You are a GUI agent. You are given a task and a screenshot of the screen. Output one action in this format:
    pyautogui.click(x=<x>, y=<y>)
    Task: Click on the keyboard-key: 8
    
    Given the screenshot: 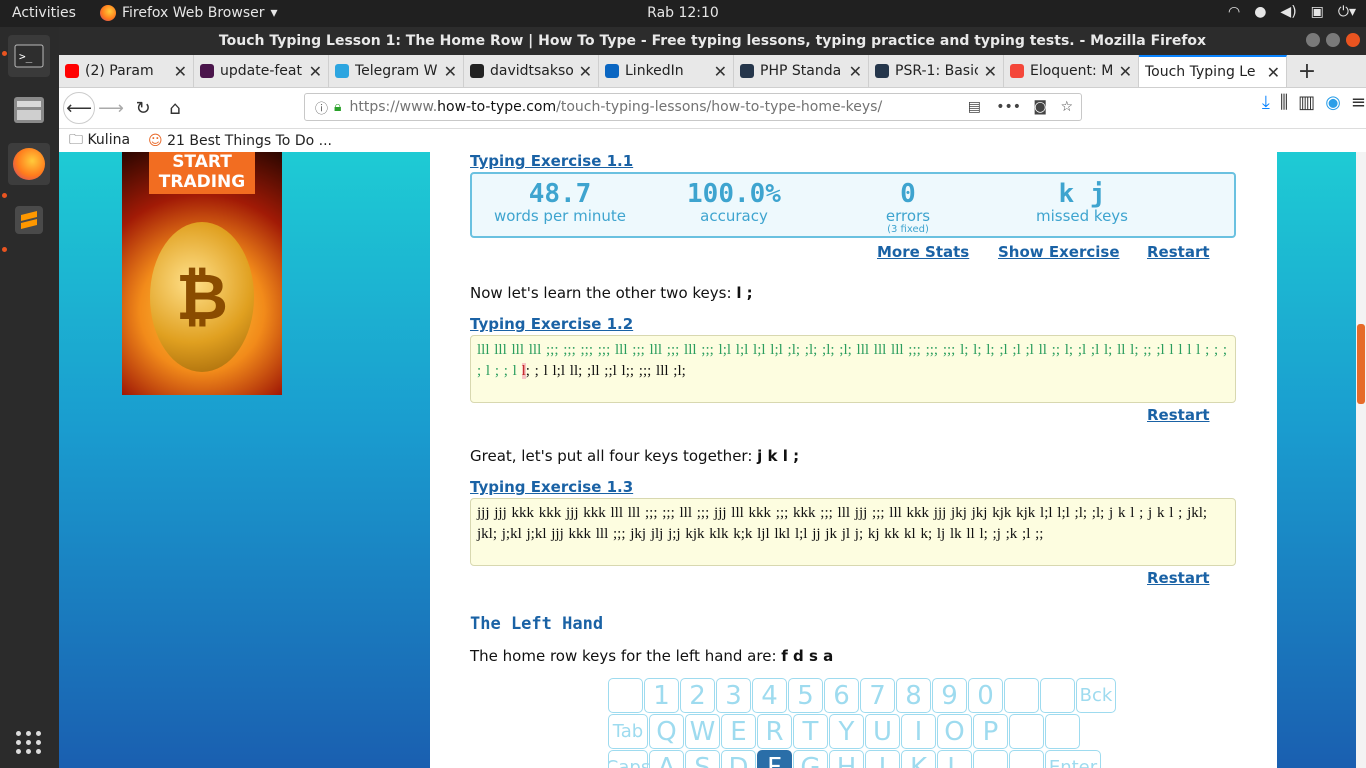 What is the action you would take?
    pyautogui.click(x=913, y=695)
    